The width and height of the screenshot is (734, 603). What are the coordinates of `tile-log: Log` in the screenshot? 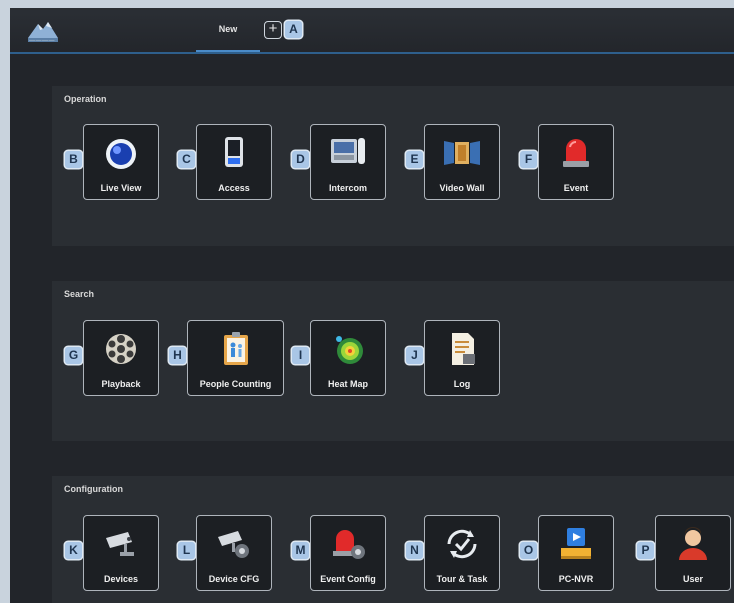 It's located at (462, 358).